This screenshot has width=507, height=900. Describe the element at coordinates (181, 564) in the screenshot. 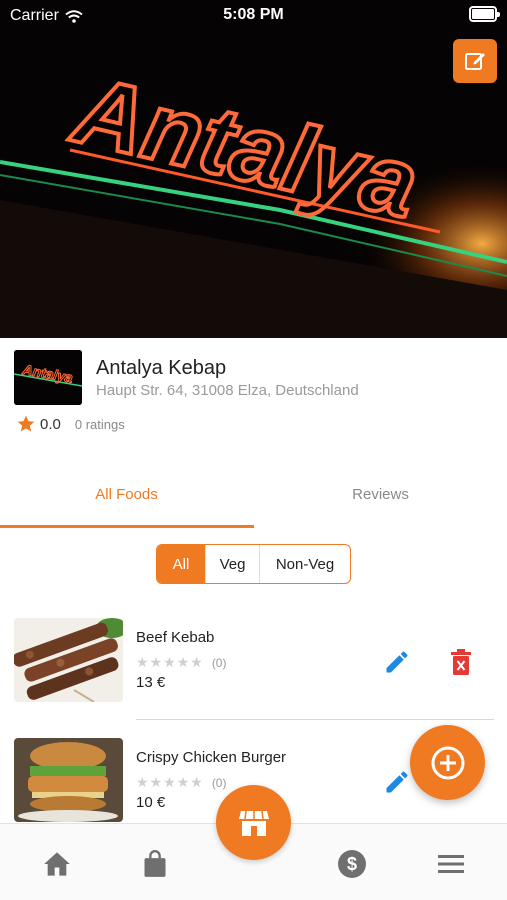

I see `filter-all-button: All` at that location.